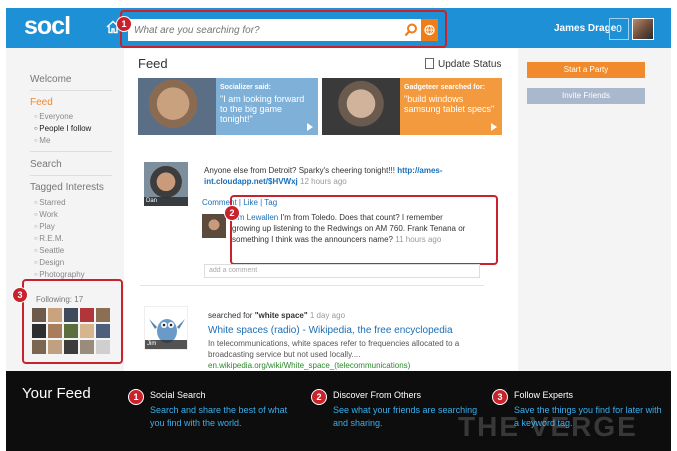 The image size is (677, 451). What do you see at coordinates (67, 187) in the screenshot?
I see `nav-tagged-interests: Tagged Interests` at bounding box center [67, 187].